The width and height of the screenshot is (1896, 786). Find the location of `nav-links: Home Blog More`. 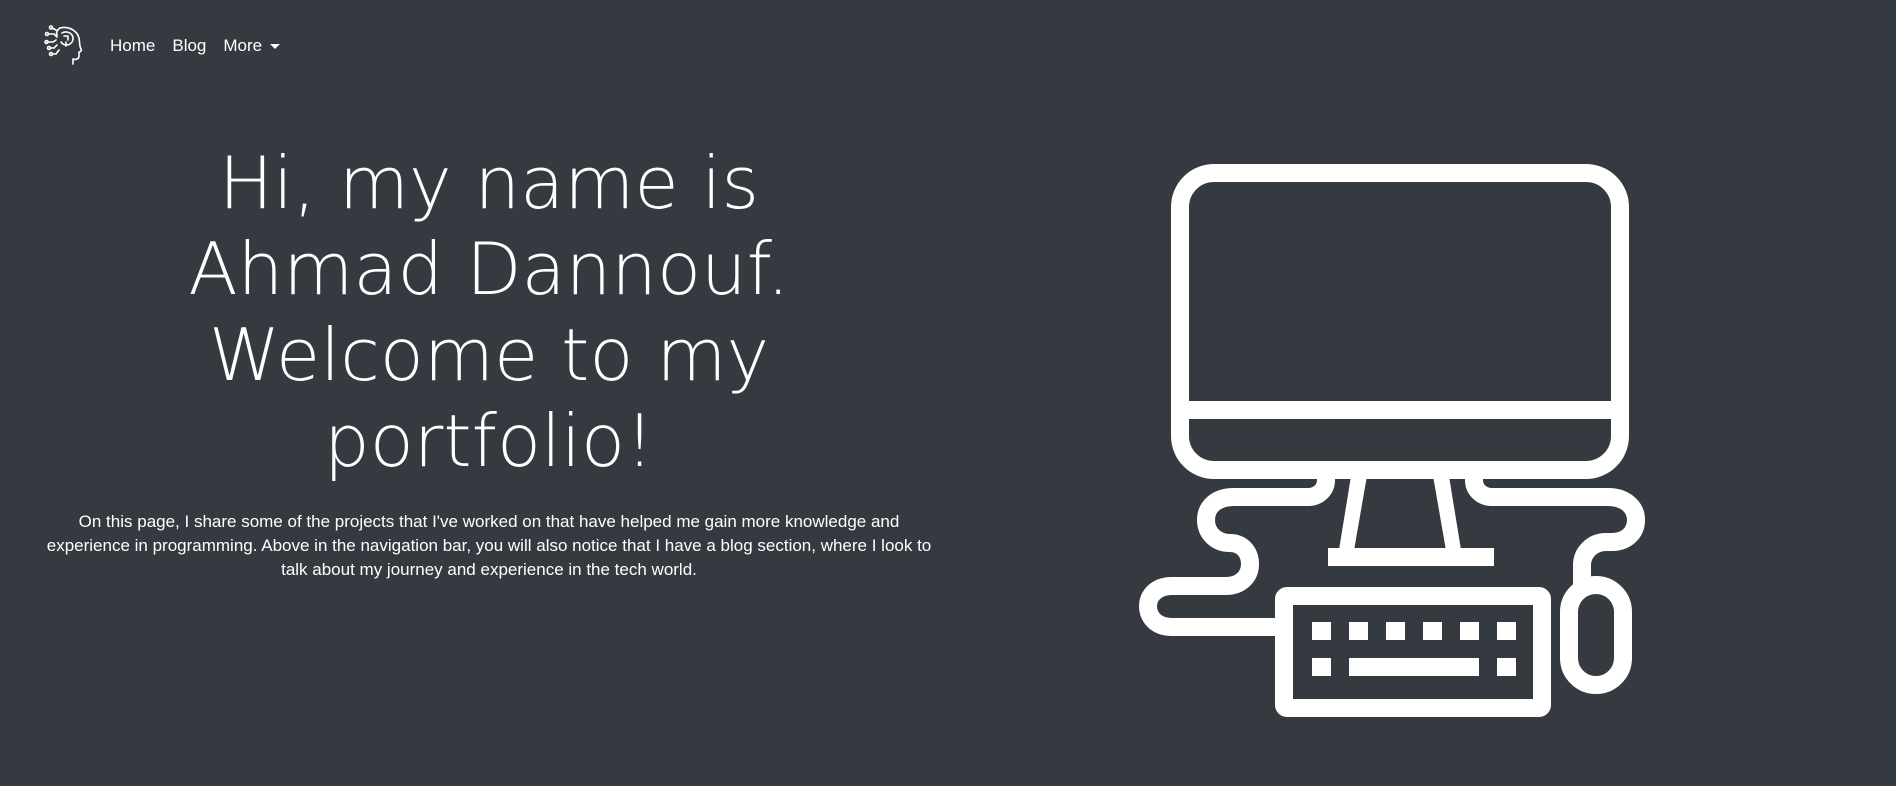

nav-links: Home Blog More is located at coordinates (203, 46).